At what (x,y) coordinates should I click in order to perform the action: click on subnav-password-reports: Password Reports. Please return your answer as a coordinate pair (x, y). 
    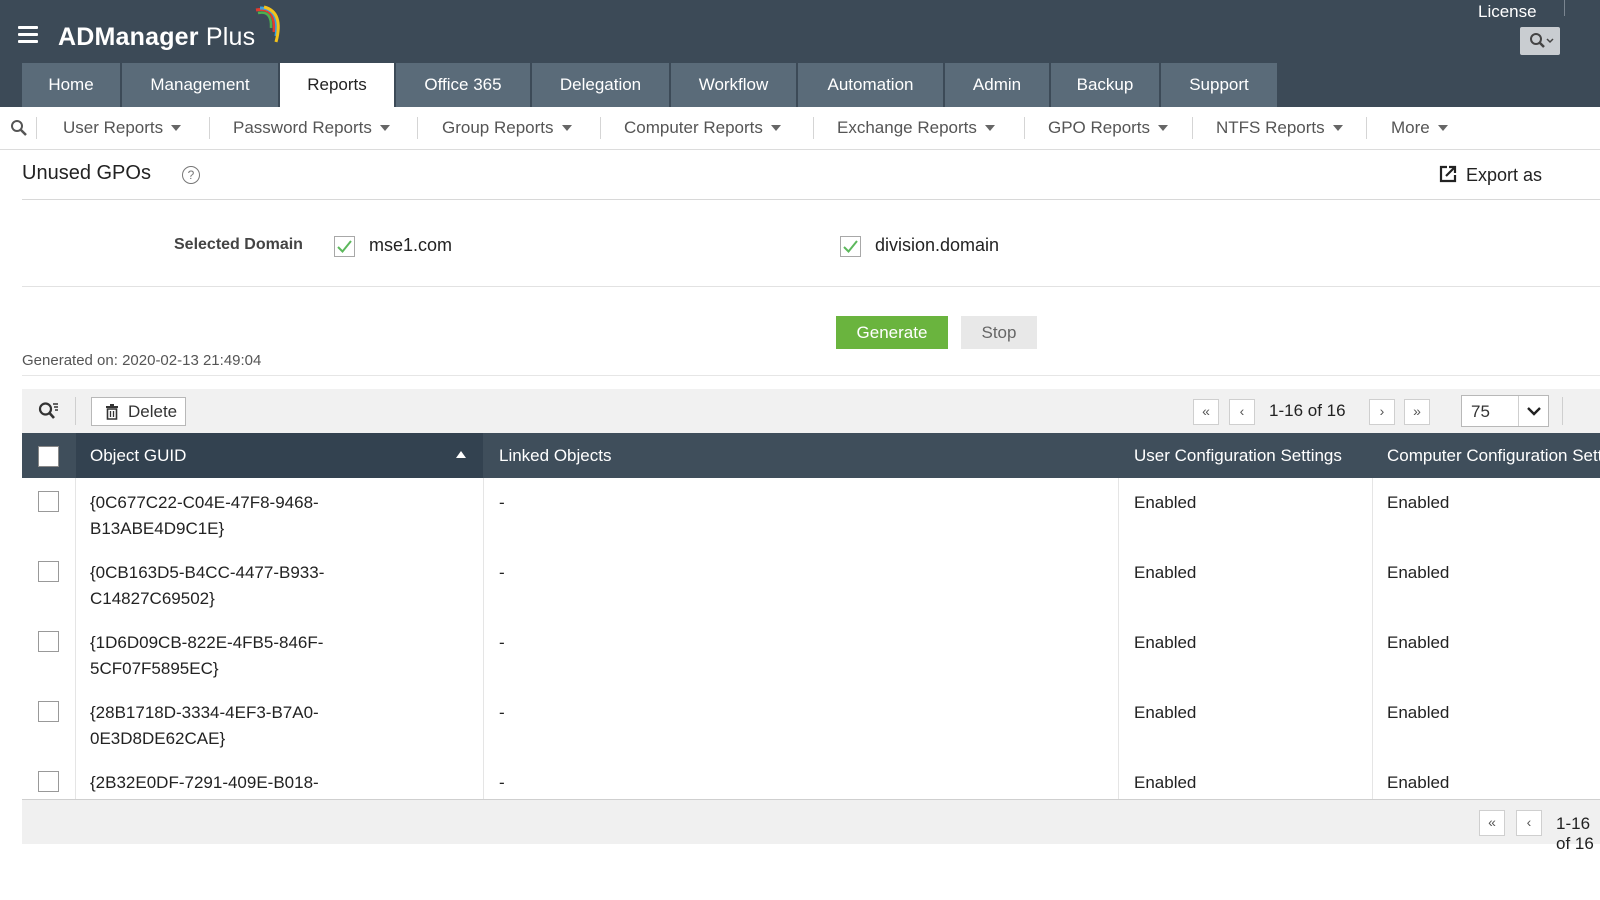
    Looking at the image, I should click on (311, 128).